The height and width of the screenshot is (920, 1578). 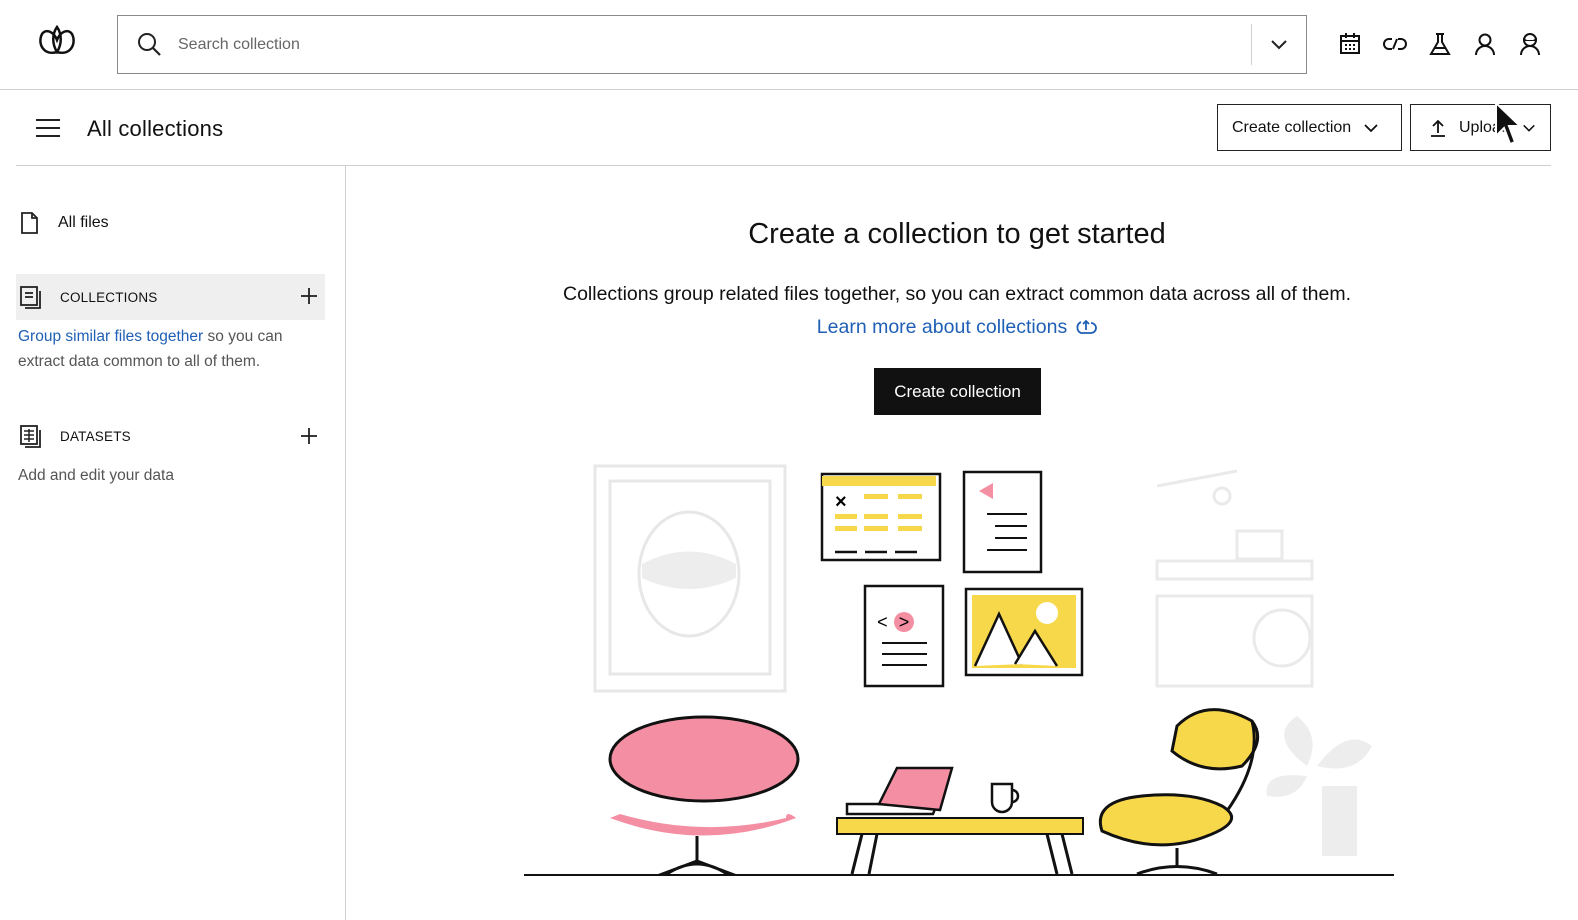 What do you see at coordinates (1086, 327) in the screenshot?
I see `external-link-icon` at bounding box center [1086, 327].